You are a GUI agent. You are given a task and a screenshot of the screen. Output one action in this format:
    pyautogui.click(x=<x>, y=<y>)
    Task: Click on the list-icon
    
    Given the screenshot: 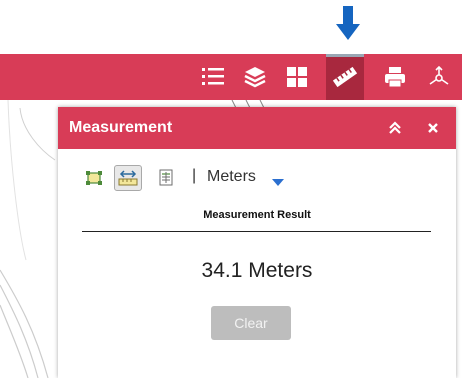 What is the action you would take?
    pyautogui.click(x=213, y=77)
    